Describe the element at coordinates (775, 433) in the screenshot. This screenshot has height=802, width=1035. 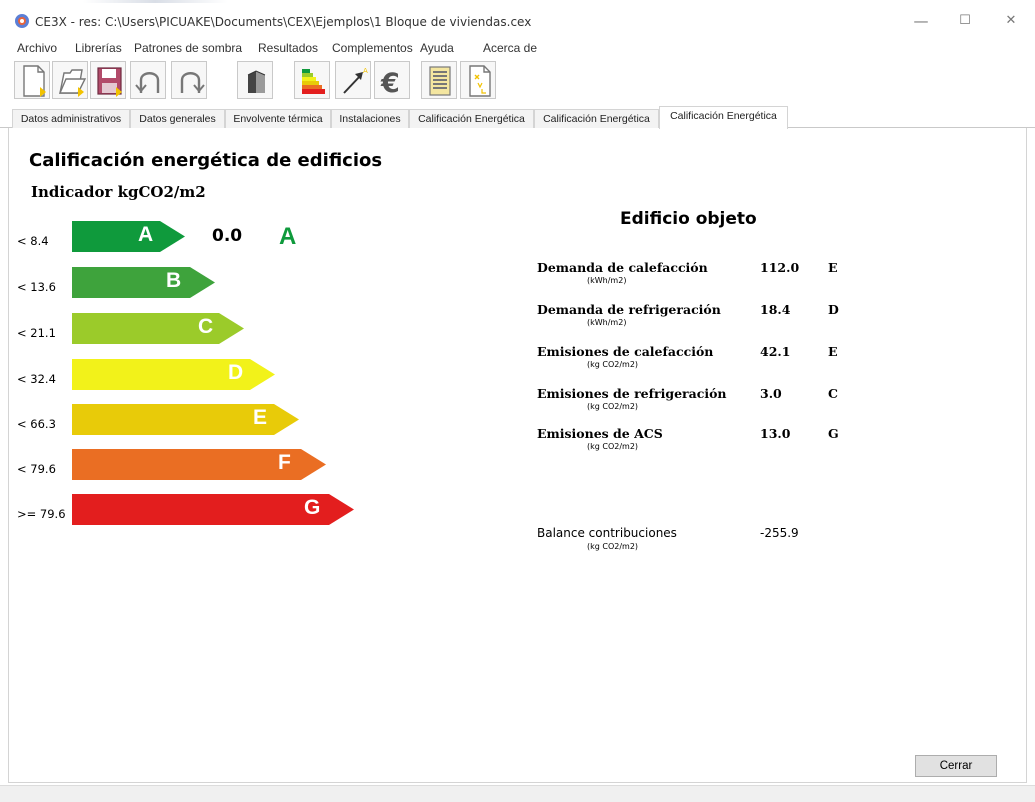
I see `indicator-value-4: 13.0` at that location.